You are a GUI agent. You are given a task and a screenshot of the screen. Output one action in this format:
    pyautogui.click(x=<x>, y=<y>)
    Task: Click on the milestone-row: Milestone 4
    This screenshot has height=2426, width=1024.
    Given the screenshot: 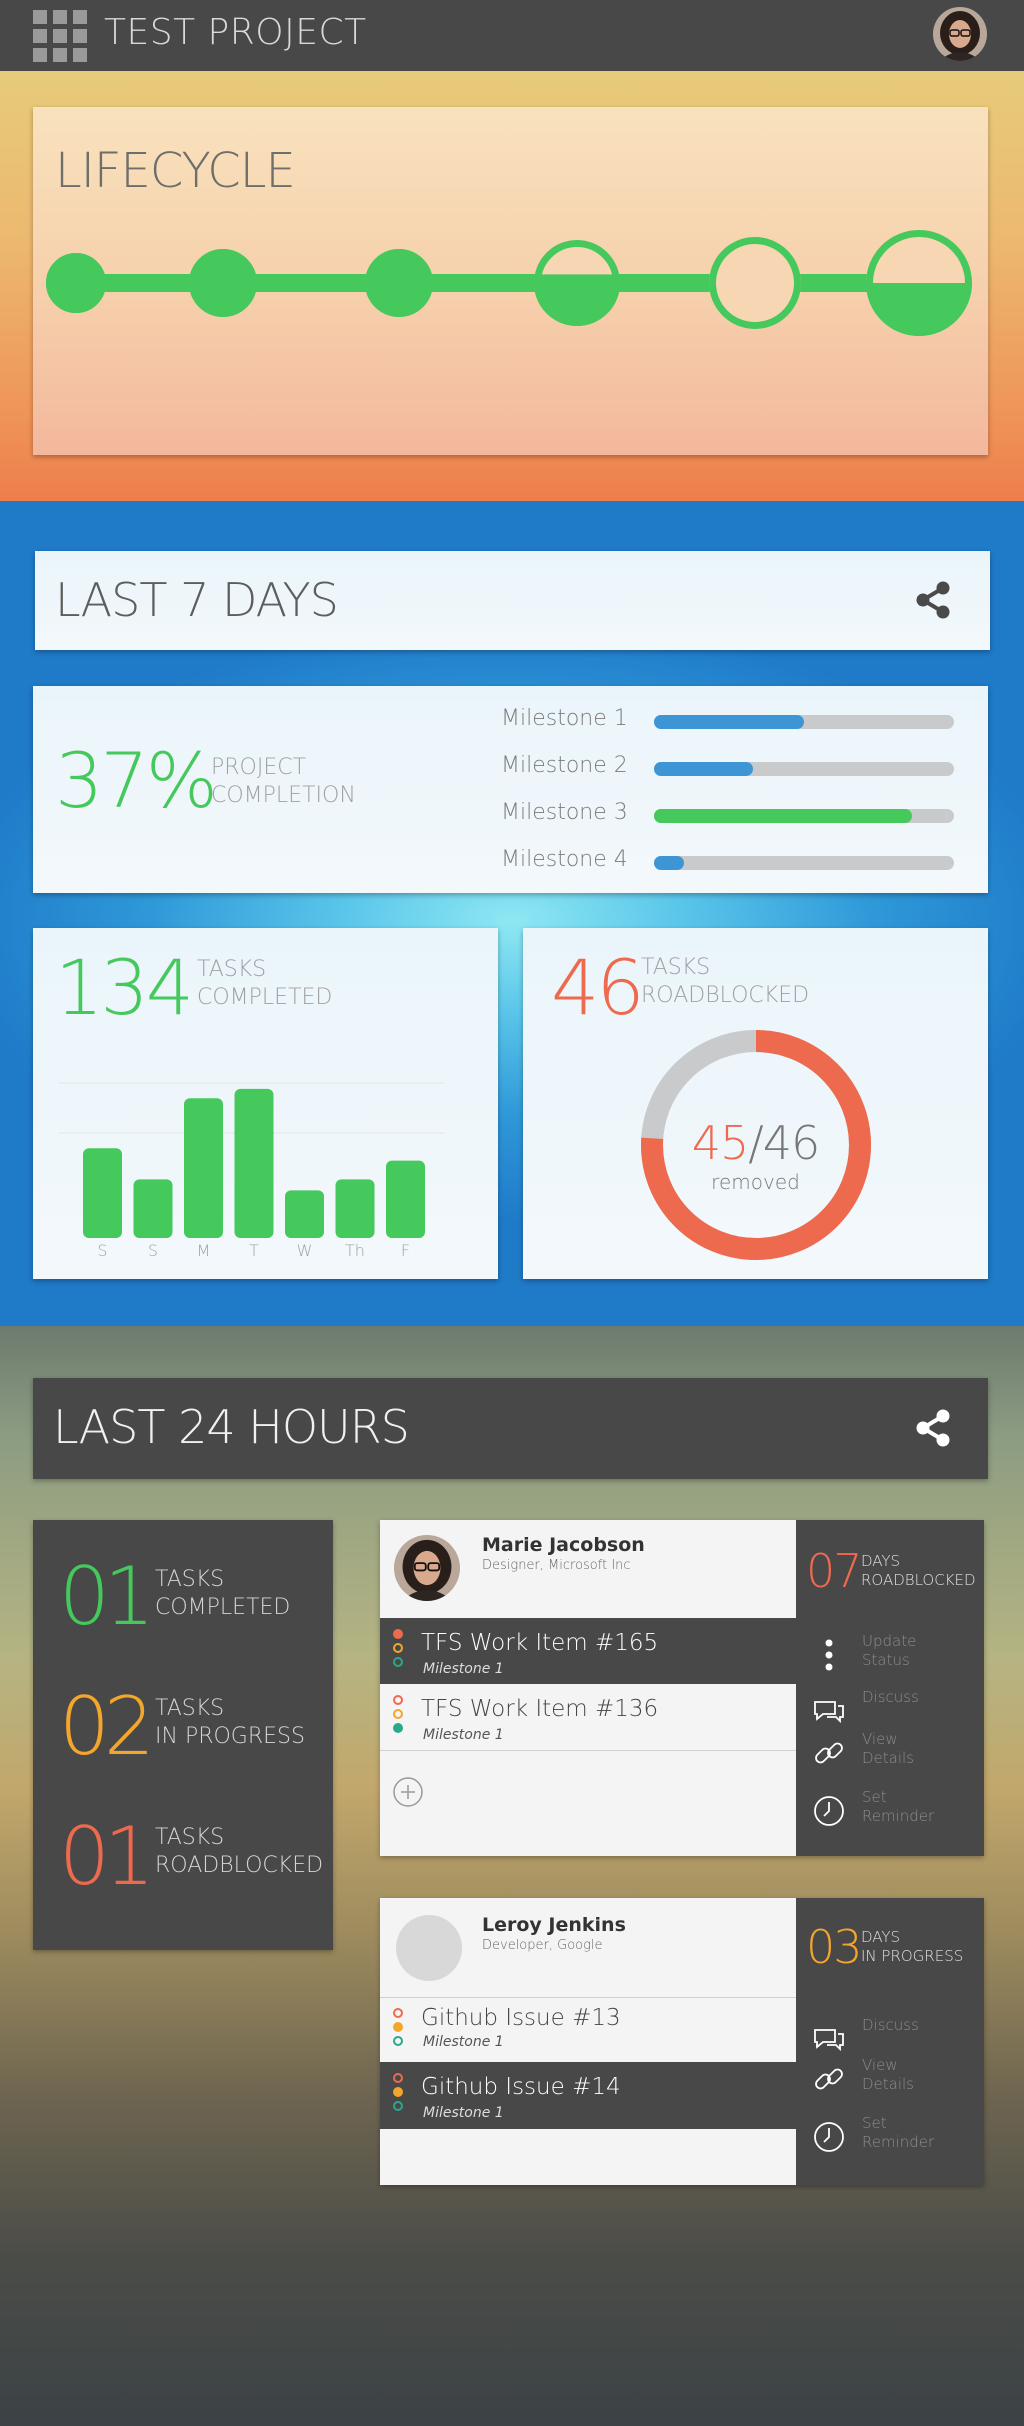 What is the action you would take?
    pyautogui.click(x=510, y=862)
    